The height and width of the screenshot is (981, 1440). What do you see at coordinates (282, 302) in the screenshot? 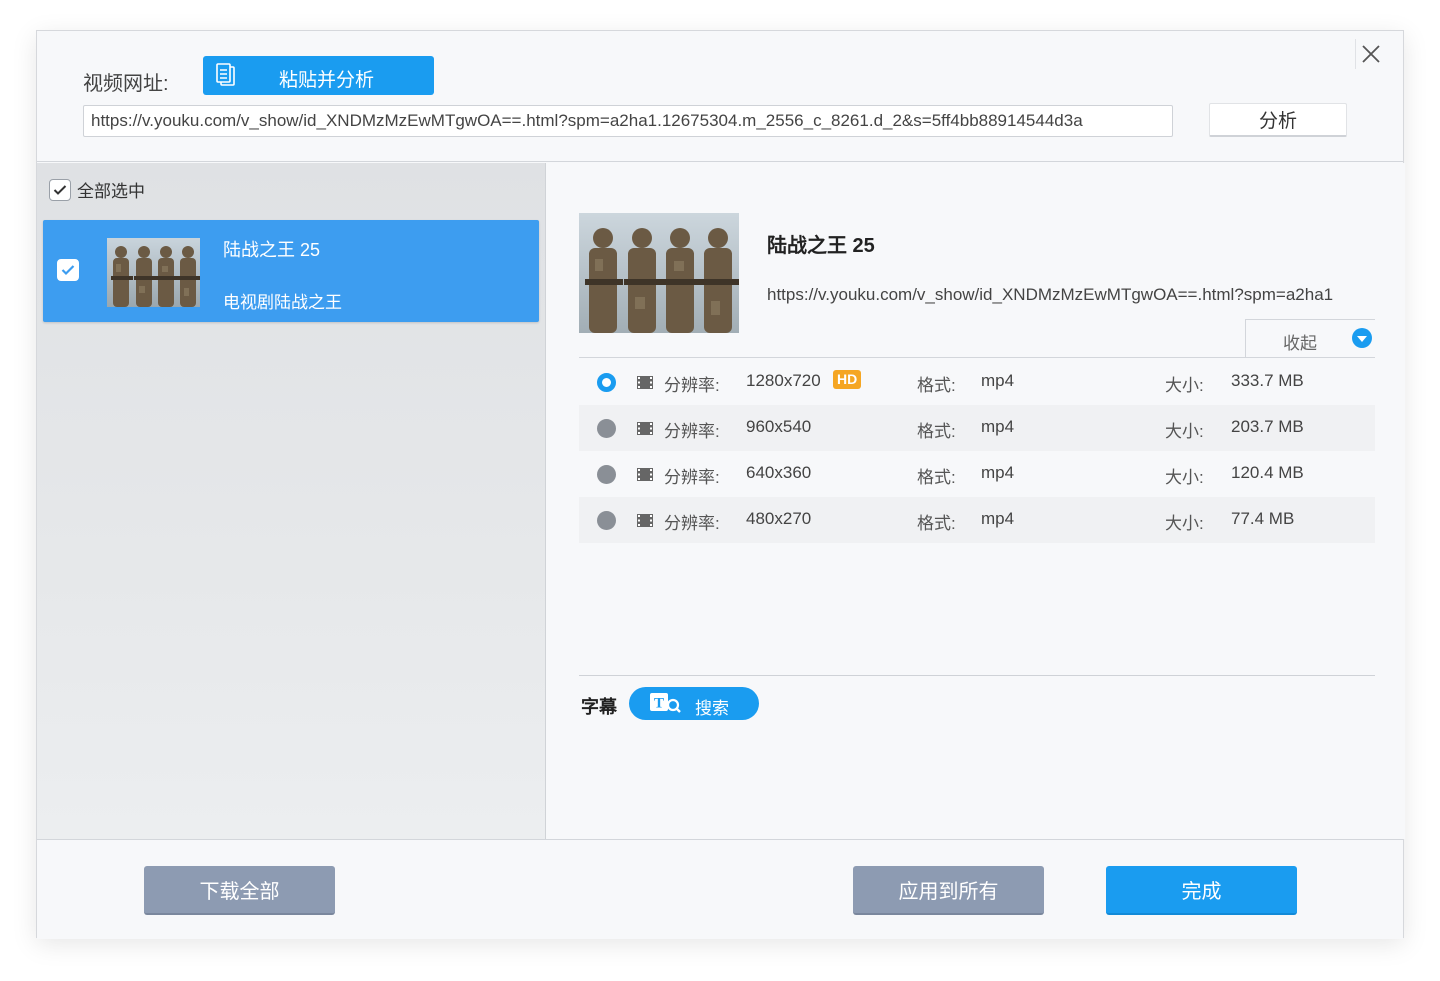
I see `item-subtitle: 电视剧陆战之王` at bounding box center [282, 302].